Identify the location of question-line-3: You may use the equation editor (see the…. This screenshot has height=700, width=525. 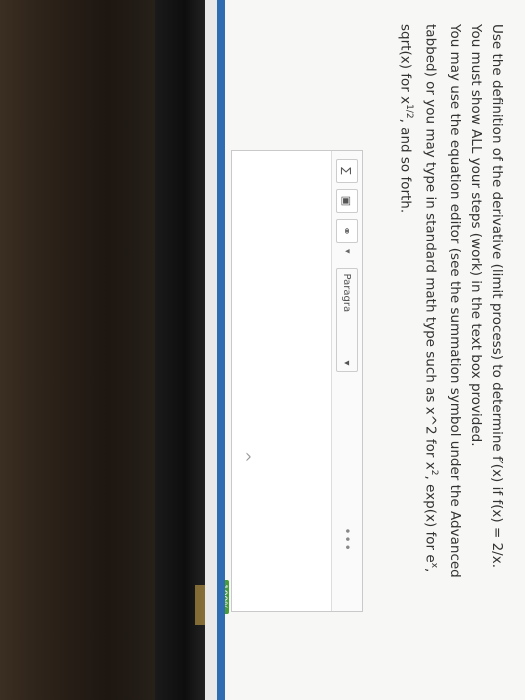
(454, 354).